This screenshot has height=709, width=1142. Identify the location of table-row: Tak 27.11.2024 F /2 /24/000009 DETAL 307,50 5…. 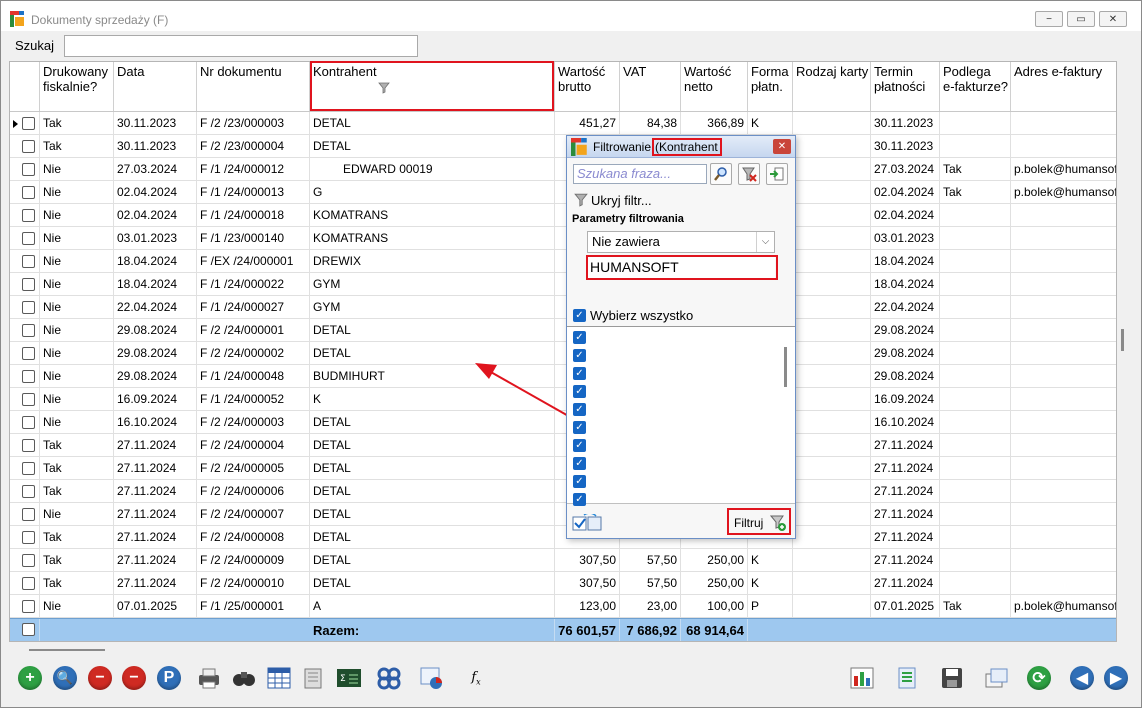
(563, 560).